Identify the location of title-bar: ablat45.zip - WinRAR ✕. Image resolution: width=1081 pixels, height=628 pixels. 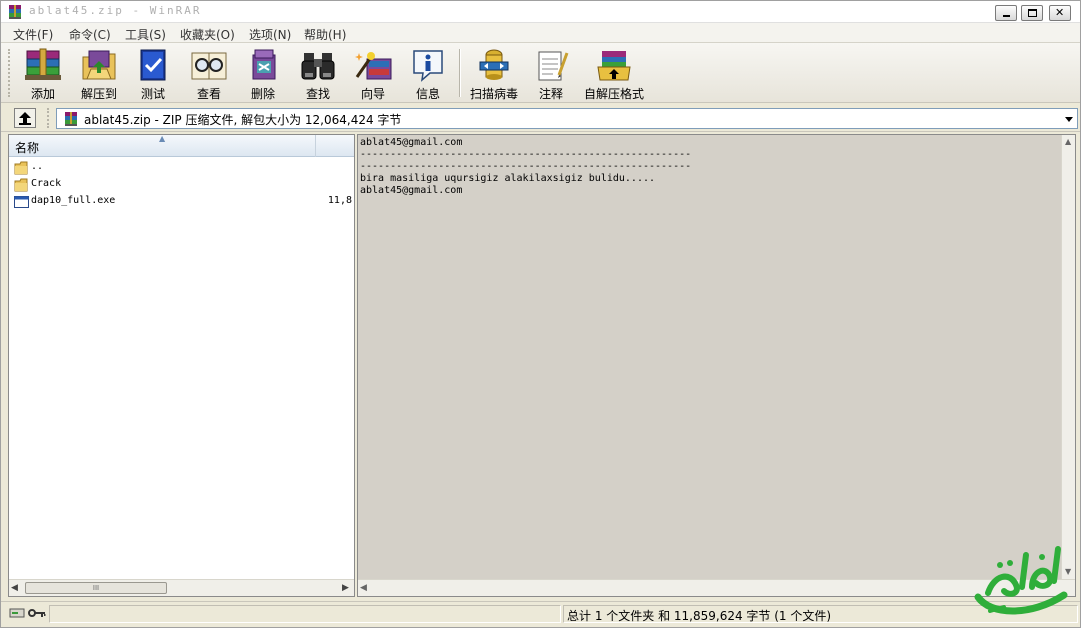
(540, 12).